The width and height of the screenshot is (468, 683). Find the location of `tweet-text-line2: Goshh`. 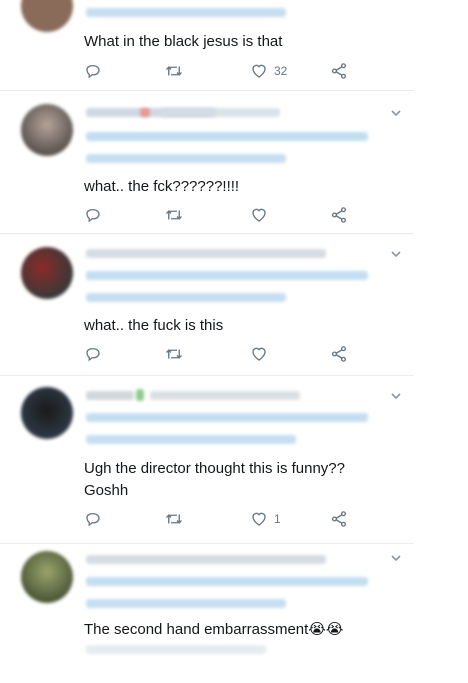

tweet-text-line2: Goshh is located at coordinates (106, 490).